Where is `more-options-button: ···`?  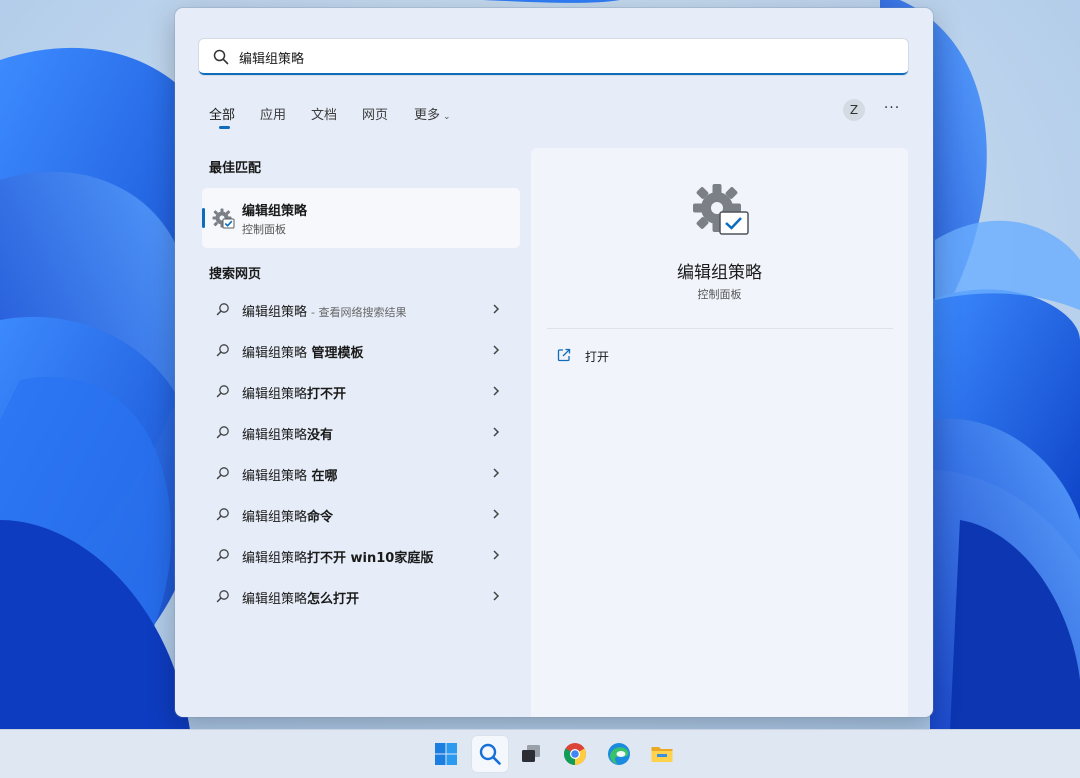 more-options-button: ··· is located at coordinates (892, 110).